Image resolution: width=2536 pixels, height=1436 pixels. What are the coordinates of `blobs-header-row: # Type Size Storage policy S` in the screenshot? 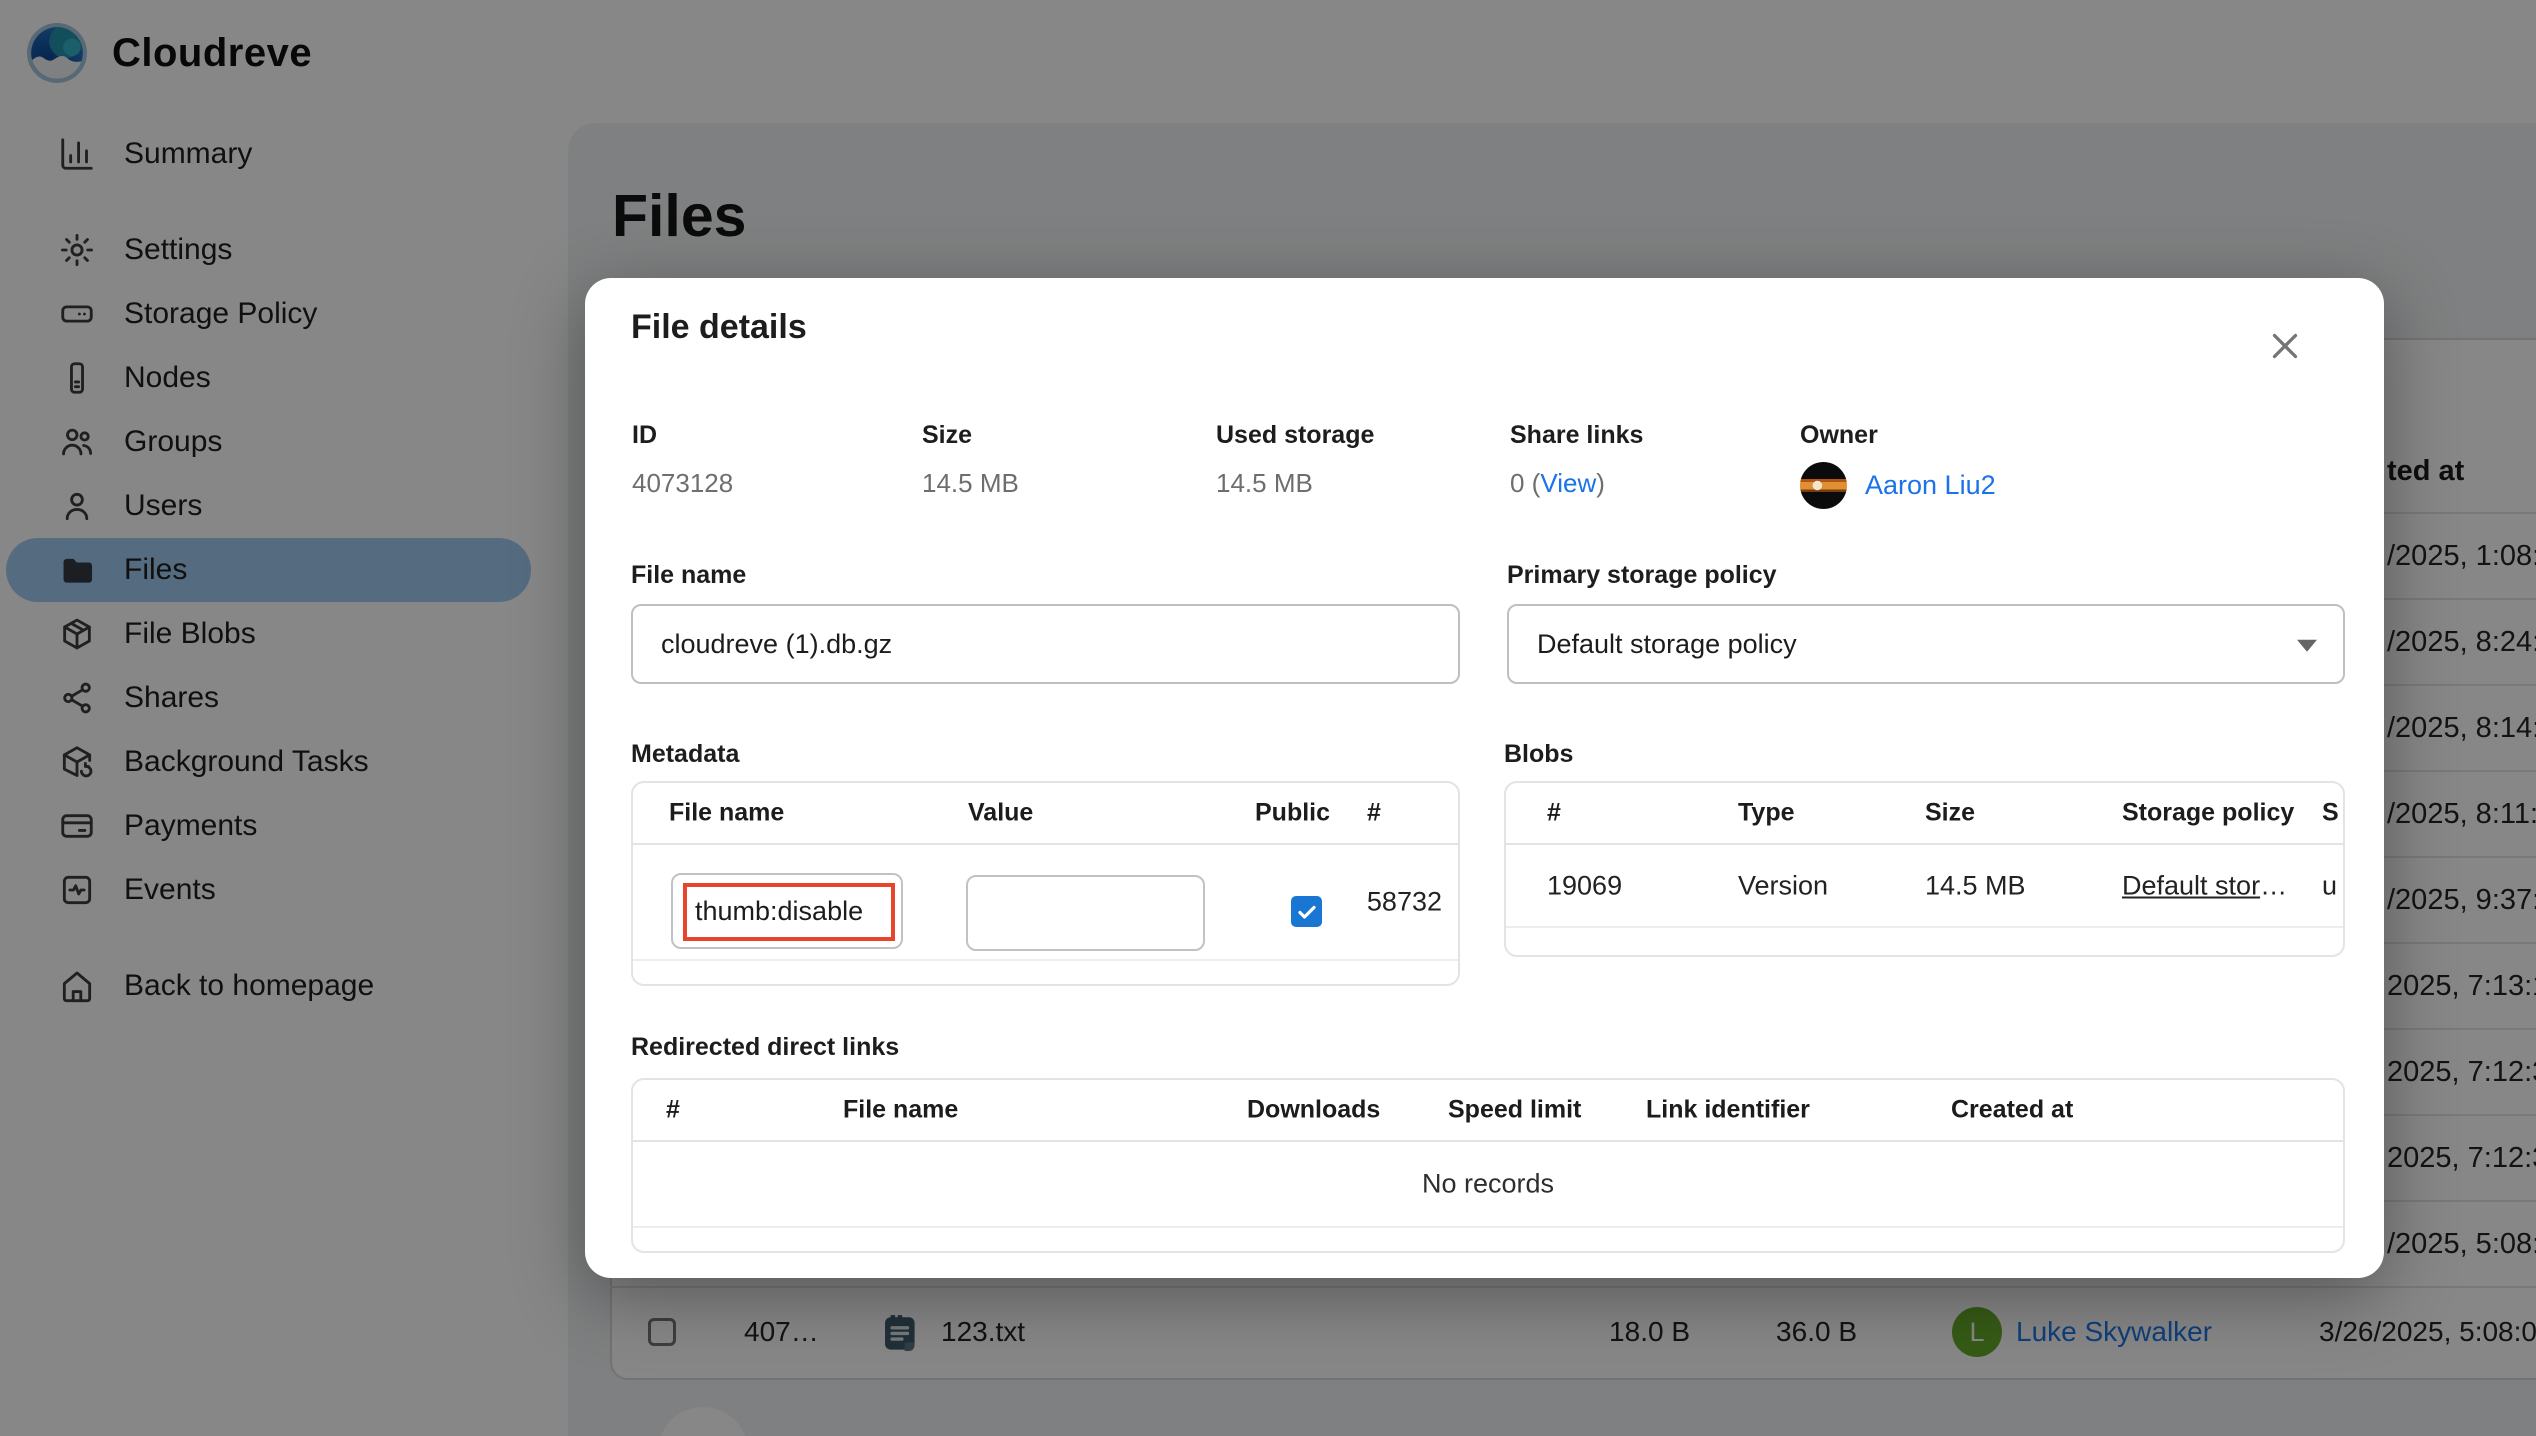 It's located at (1924, 814).